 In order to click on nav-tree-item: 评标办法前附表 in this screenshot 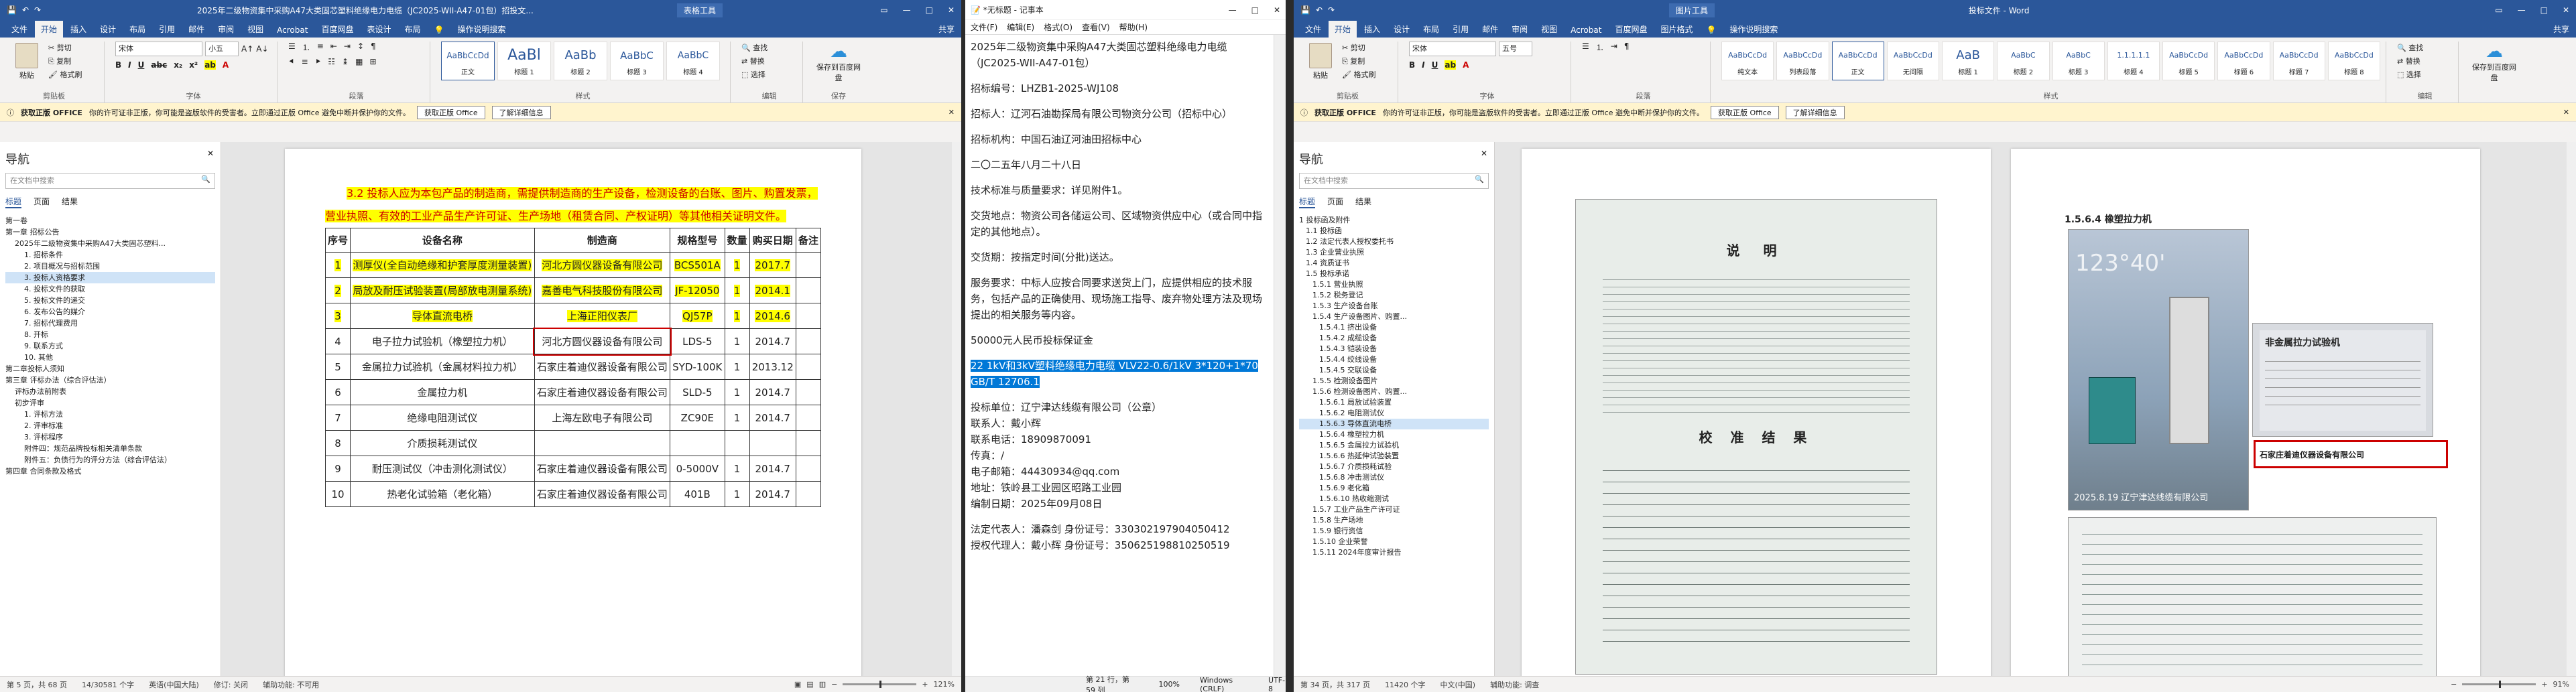, I will do `click(110, 392)`.